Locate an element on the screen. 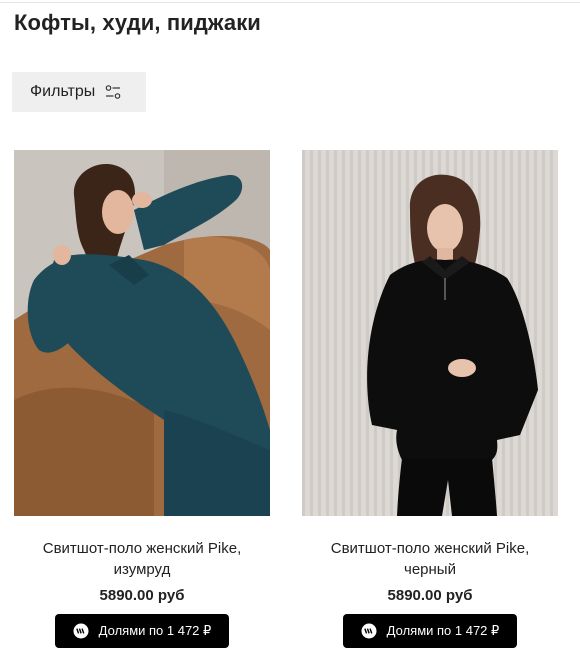  filter-sliders-icon is located at coordinates (113, 92).